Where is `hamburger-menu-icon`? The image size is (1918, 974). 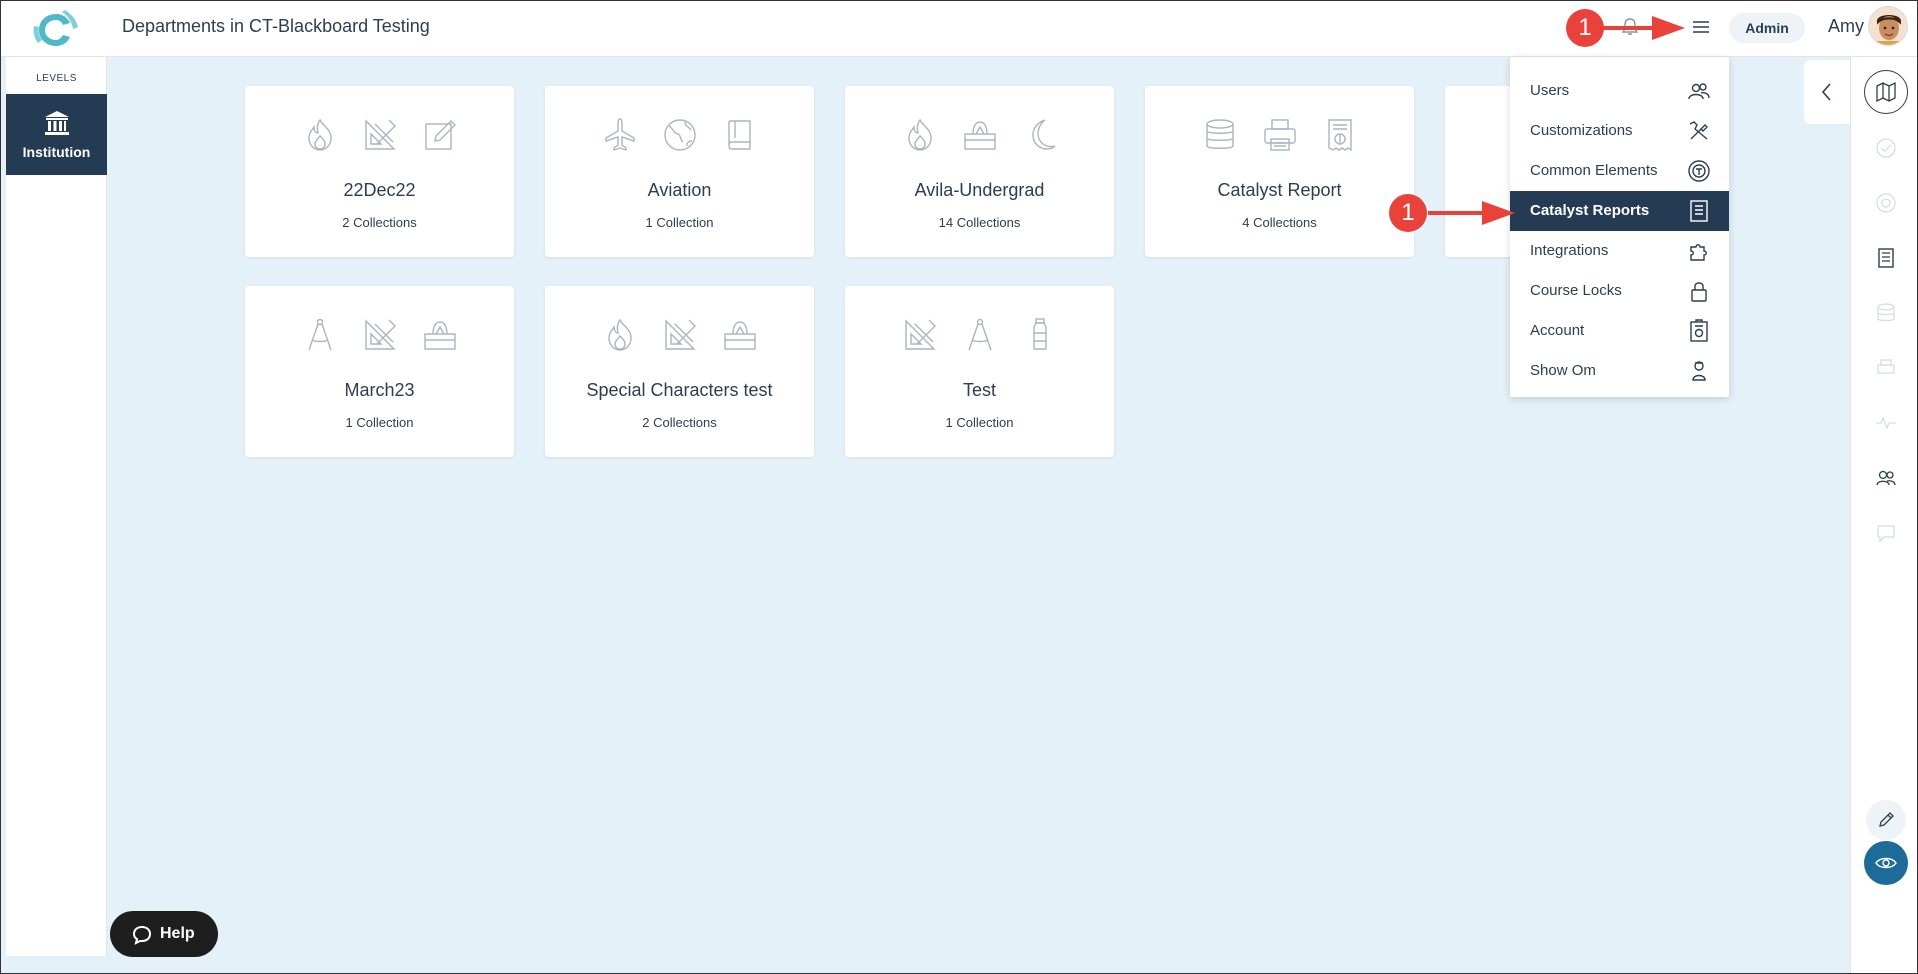 hamburger-menu-icon is located at coordinates (1701, 27).